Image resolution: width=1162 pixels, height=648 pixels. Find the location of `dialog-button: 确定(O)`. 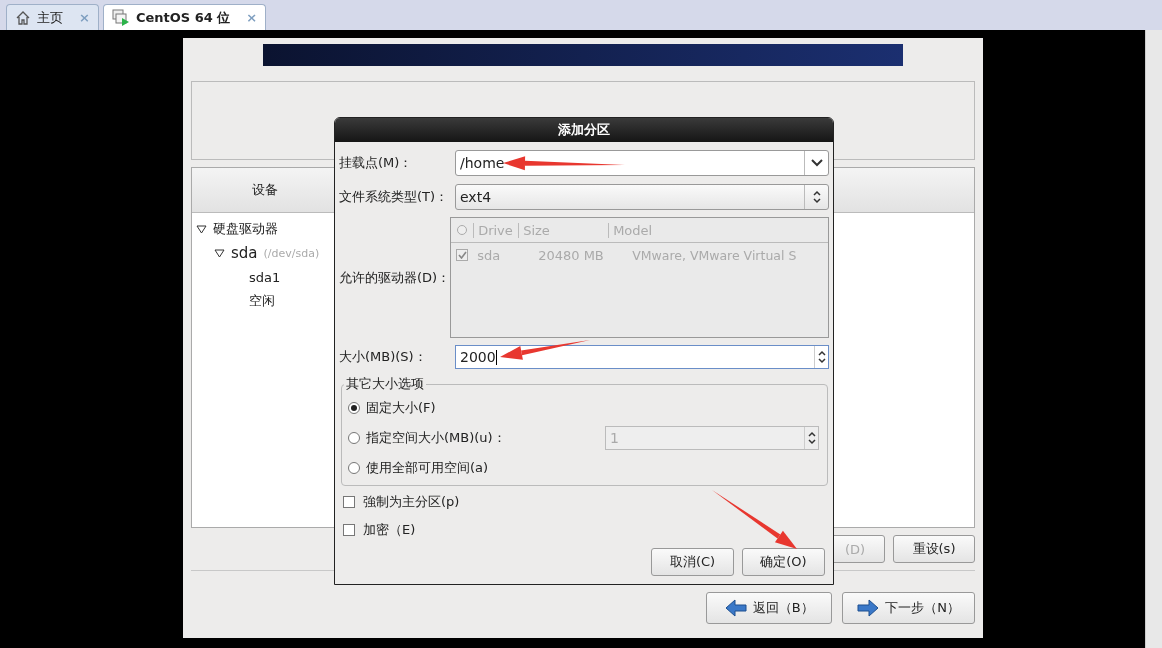

dialog-button: 确定(O) is located at coordinates (783, 562).